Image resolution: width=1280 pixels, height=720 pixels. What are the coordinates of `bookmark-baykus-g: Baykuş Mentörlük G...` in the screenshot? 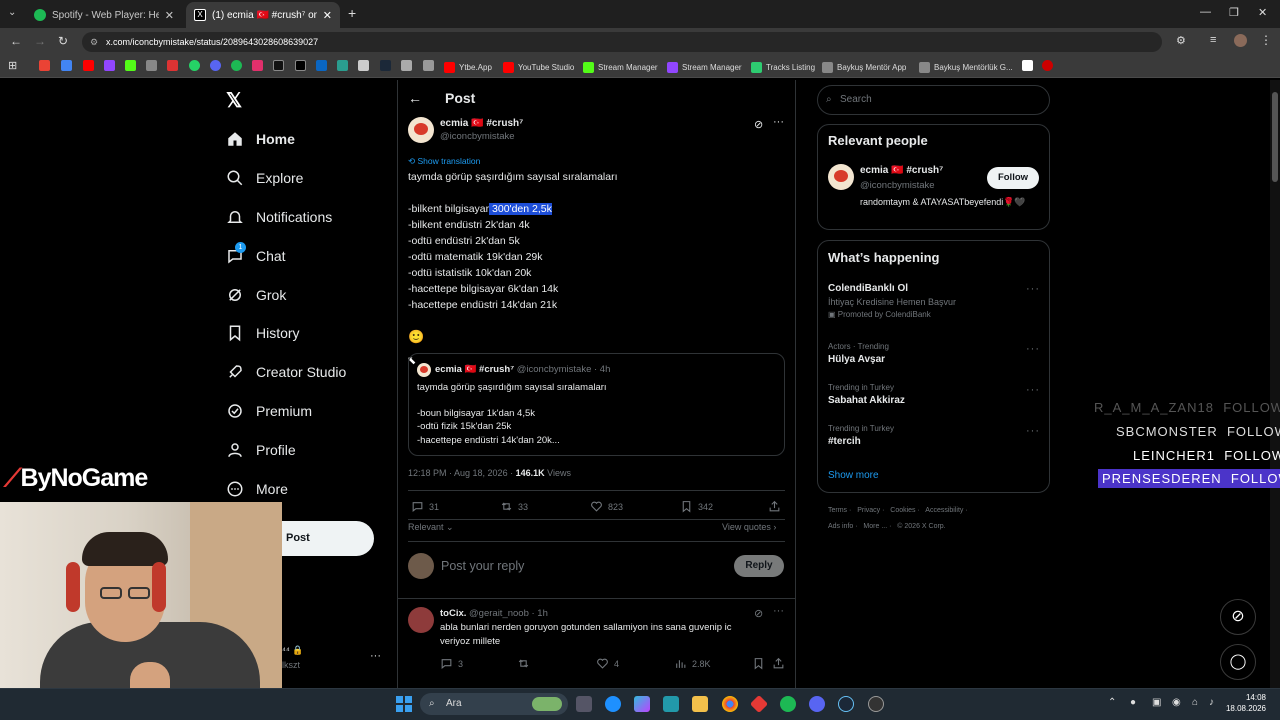 It's located at (966, 67).